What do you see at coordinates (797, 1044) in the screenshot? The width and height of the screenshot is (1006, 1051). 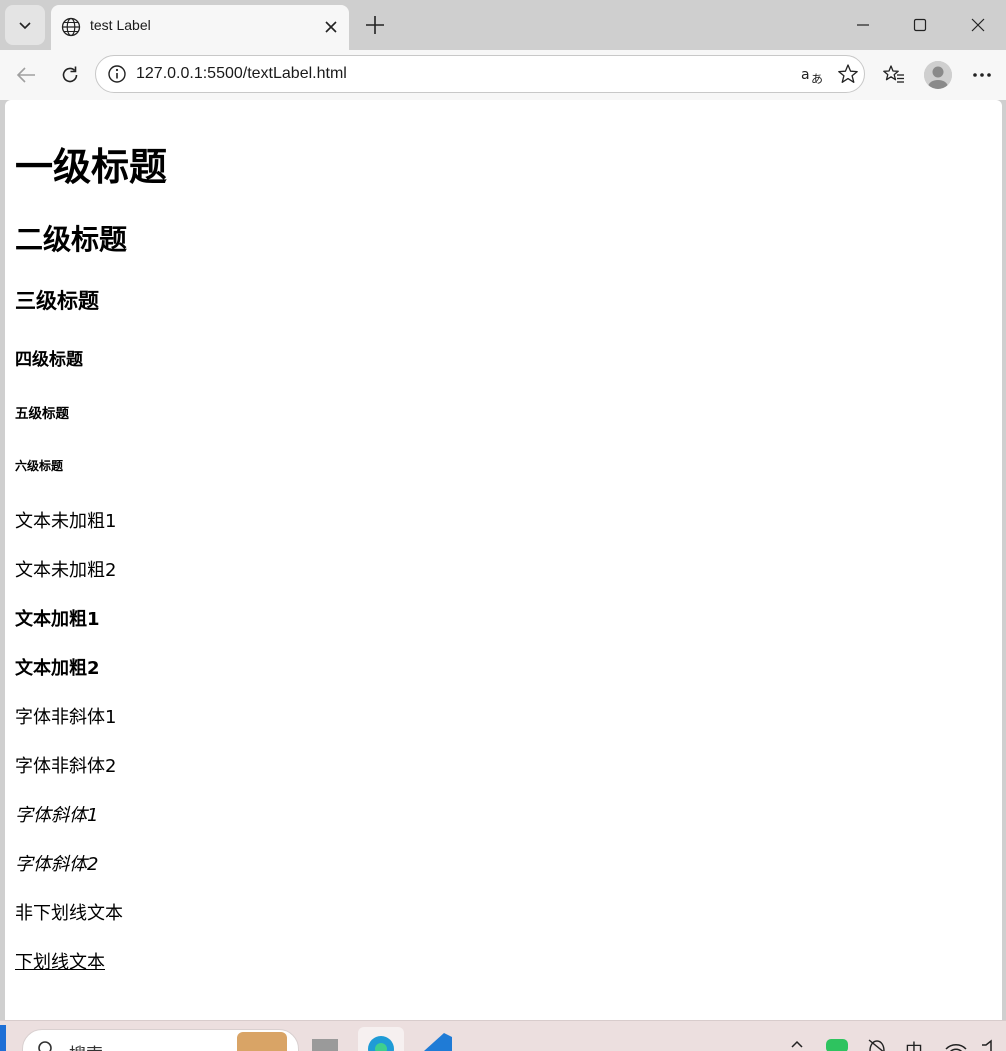 I see `chevron-up-icon` at bounding box center [797, 1044].